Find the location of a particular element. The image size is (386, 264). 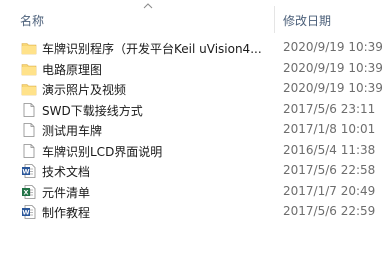

file-name: 车牌识别LCD界面说明 is located at coordinates (102, 151).